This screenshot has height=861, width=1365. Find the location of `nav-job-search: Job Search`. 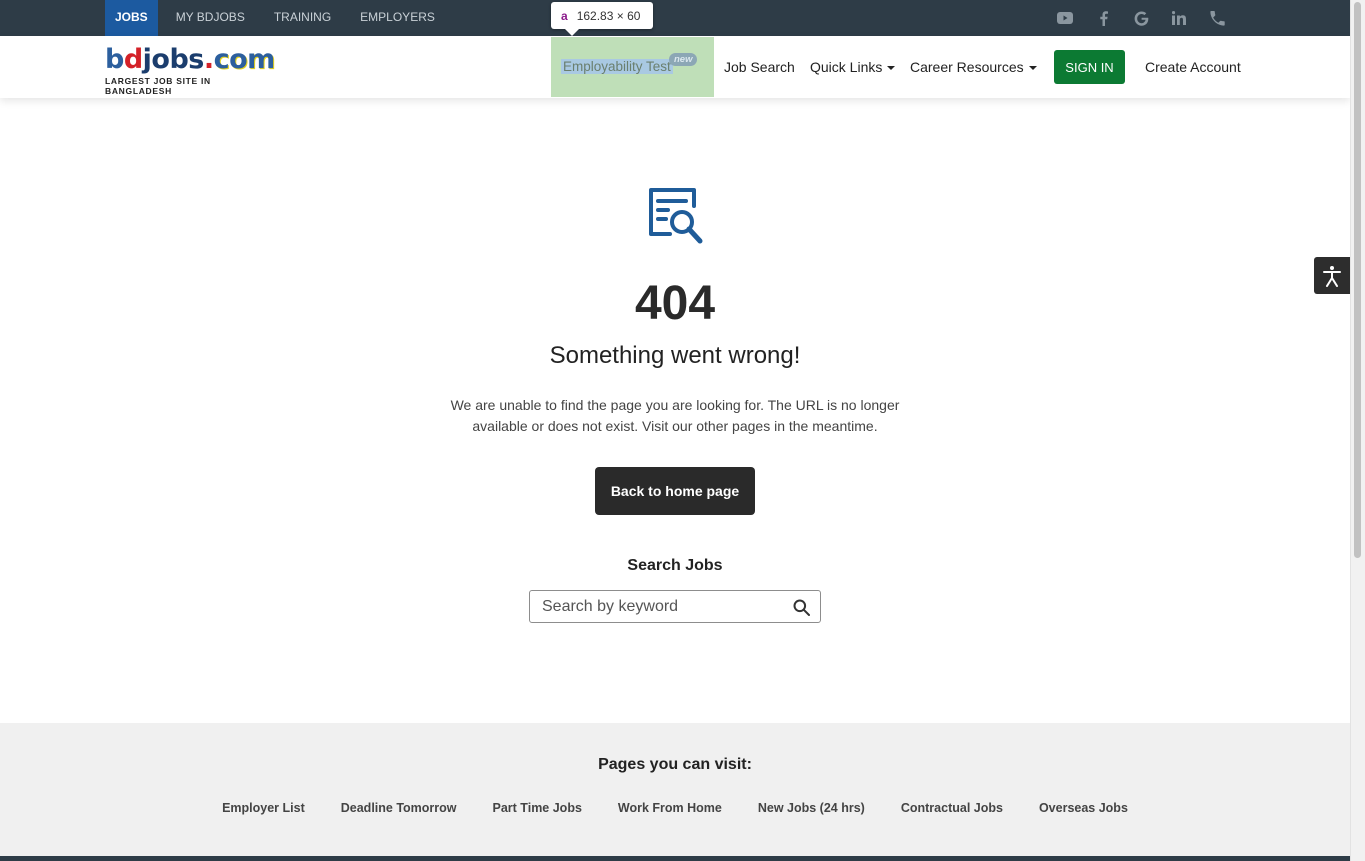

nav-job-search: Job Search is located at coordinates (759, 67).